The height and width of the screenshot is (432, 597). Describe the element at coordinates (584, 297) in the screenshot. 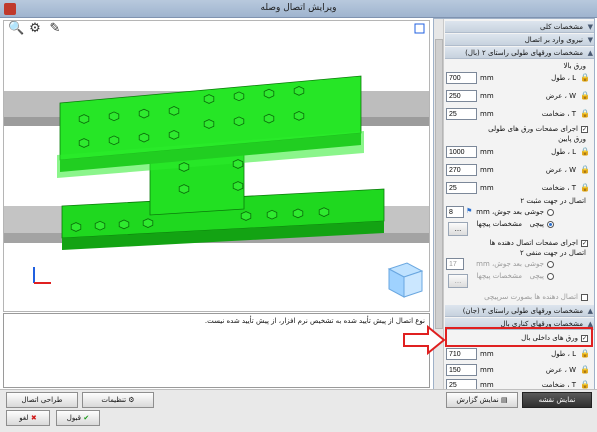

I see `stiffener-checkbox` at that location.